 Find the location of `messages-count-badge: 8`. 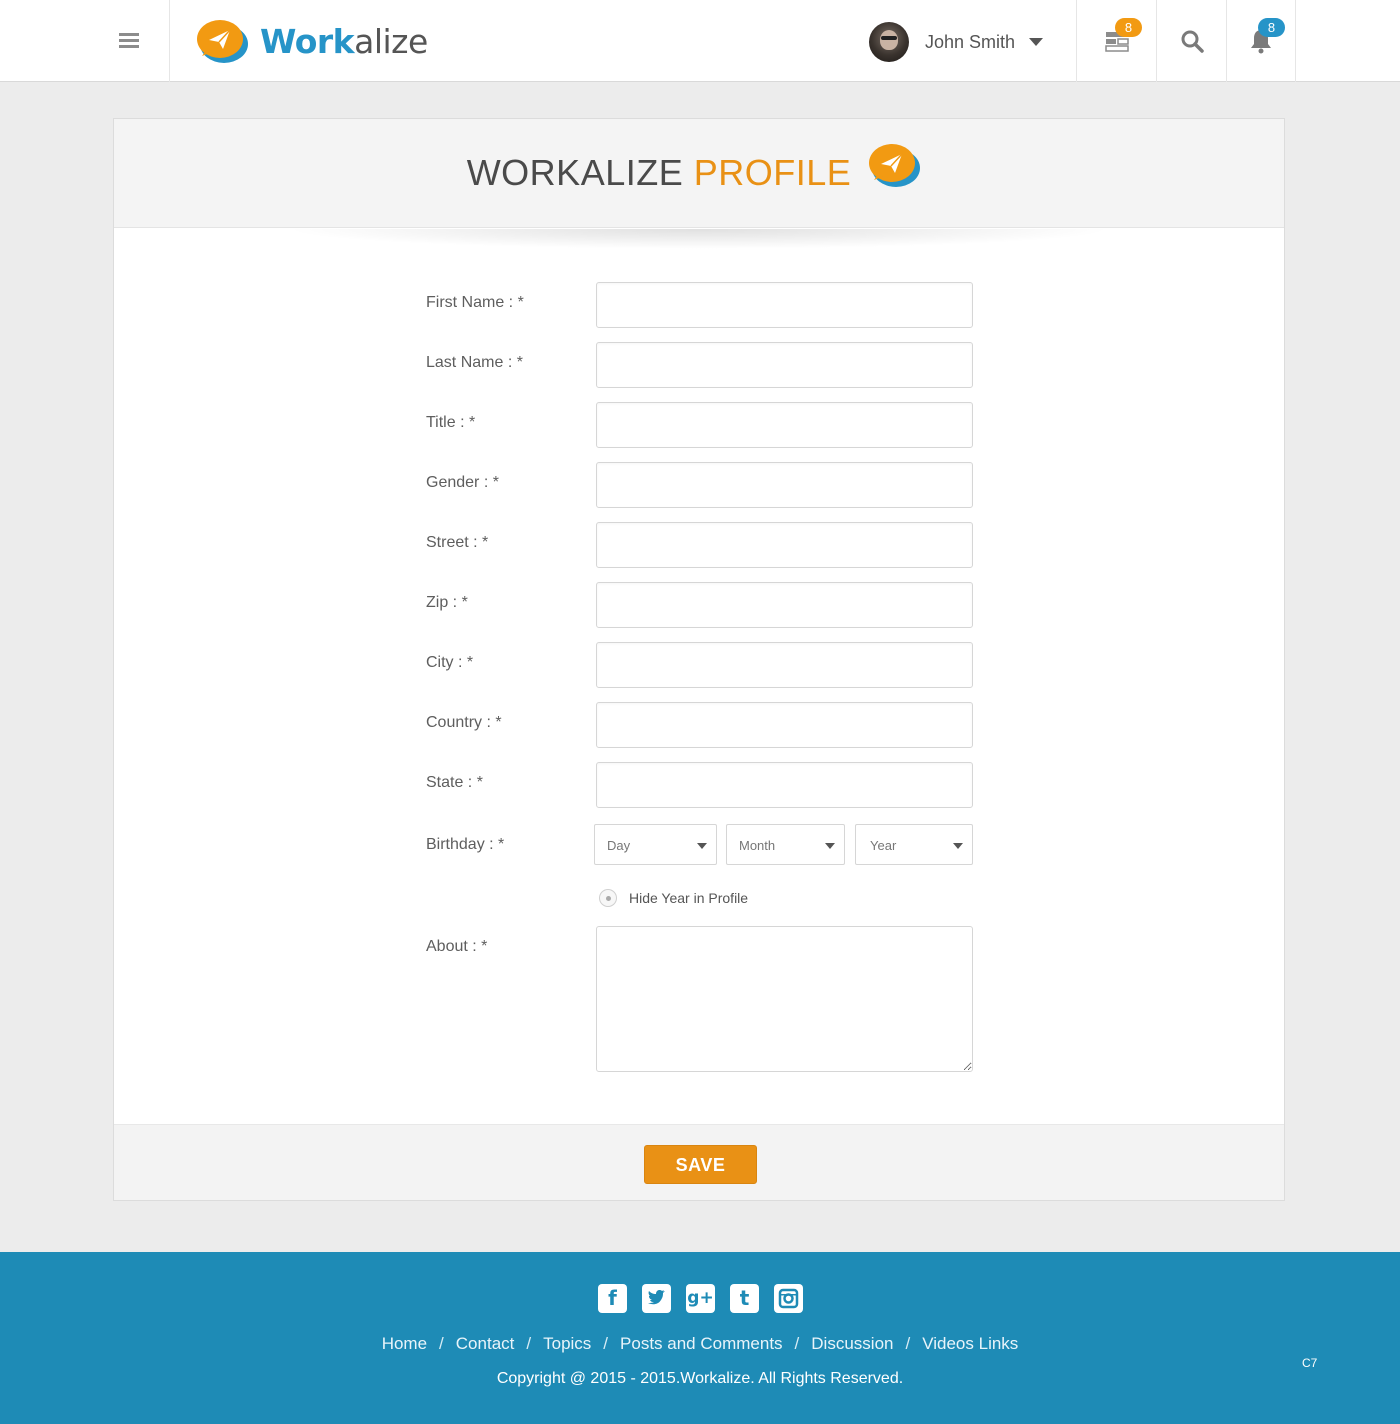

messages-count-badge: 8 is located at coordinates (1128, 27).